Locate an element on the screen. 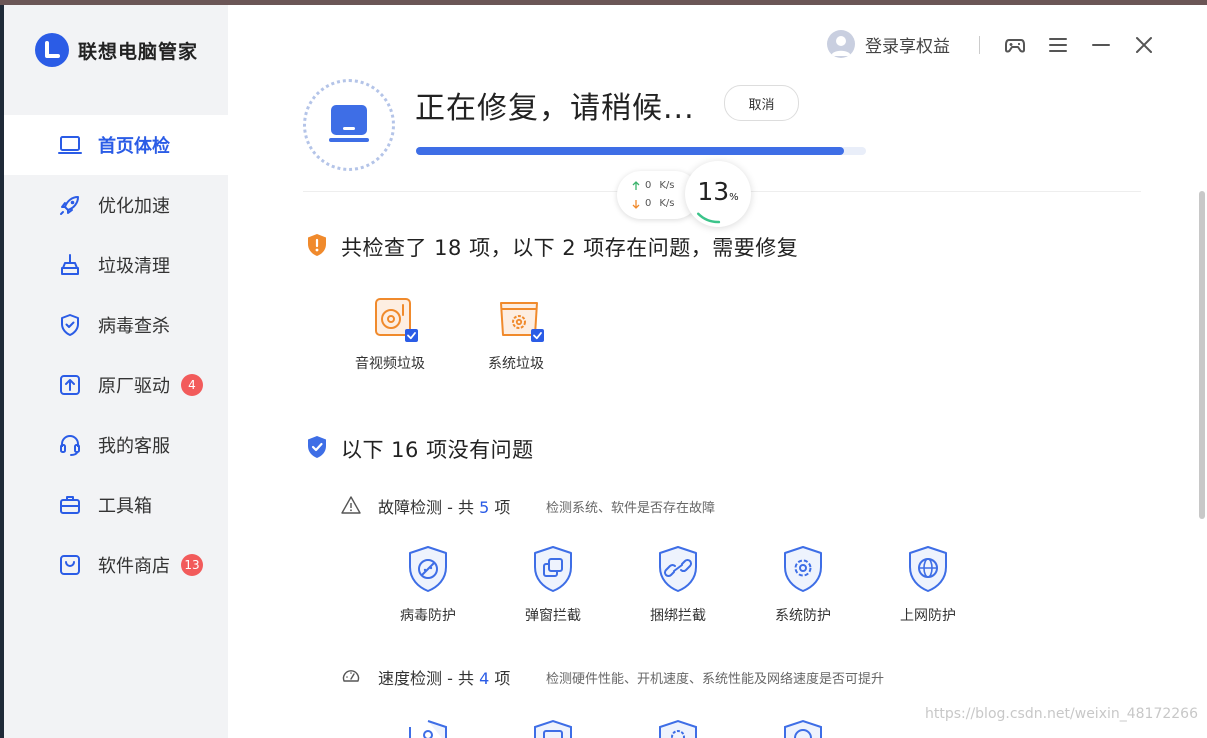  watermark: https://blog.csdn.net/weixin_48172266 is located at coordinates (1061, 714).